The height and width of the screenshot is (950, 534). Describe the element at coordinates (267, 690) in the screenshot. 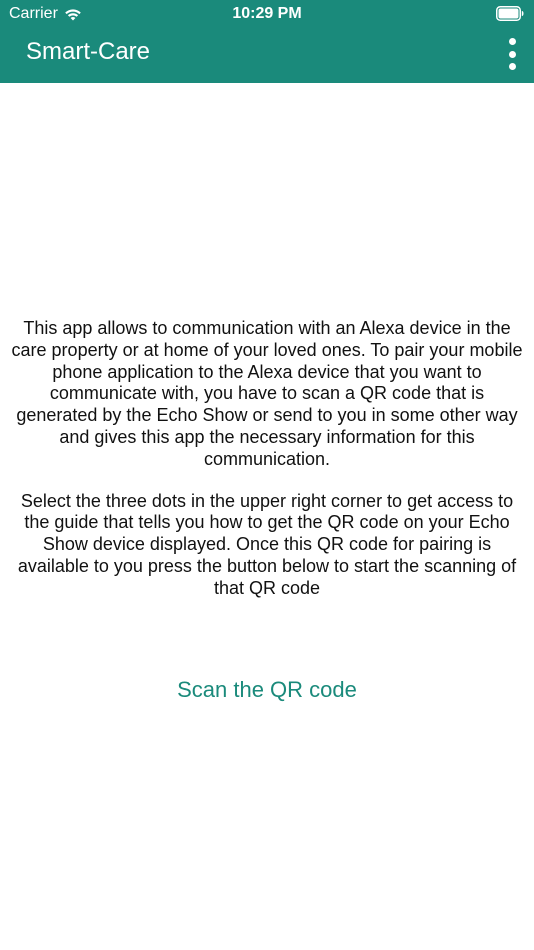

I see `scan-qr-code-button: Scan the QR code` at that location.